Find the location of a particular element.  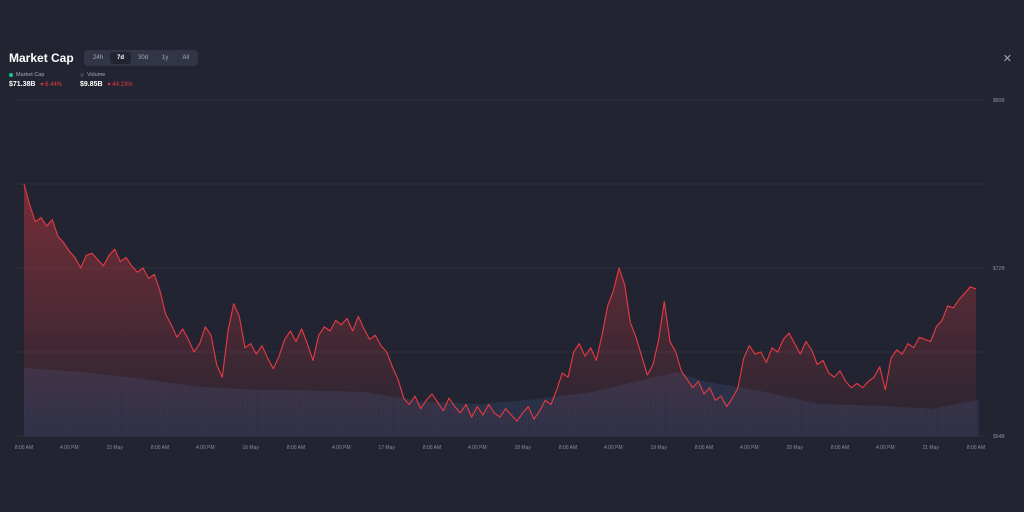

y-tick-label: $80B is located at coordinates (999, 101).